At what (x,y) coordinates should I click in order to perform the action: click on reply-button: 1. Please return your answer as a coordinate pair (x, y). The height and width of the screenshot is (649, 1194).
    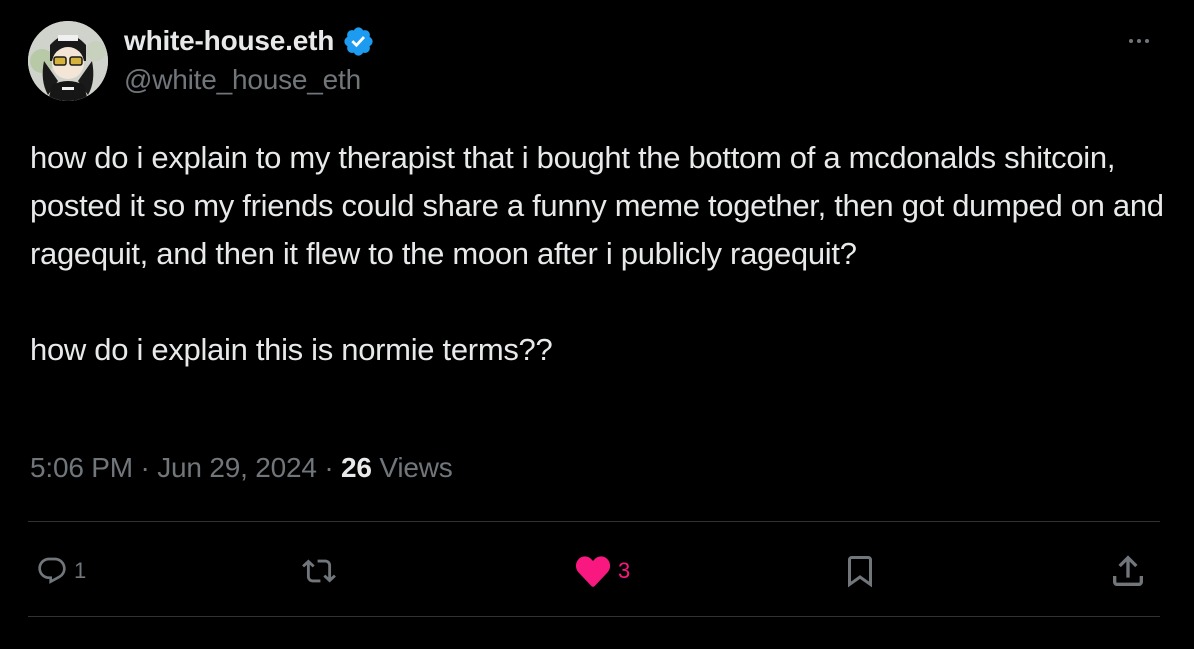
    Looking at the image, I should click on (61, 571).